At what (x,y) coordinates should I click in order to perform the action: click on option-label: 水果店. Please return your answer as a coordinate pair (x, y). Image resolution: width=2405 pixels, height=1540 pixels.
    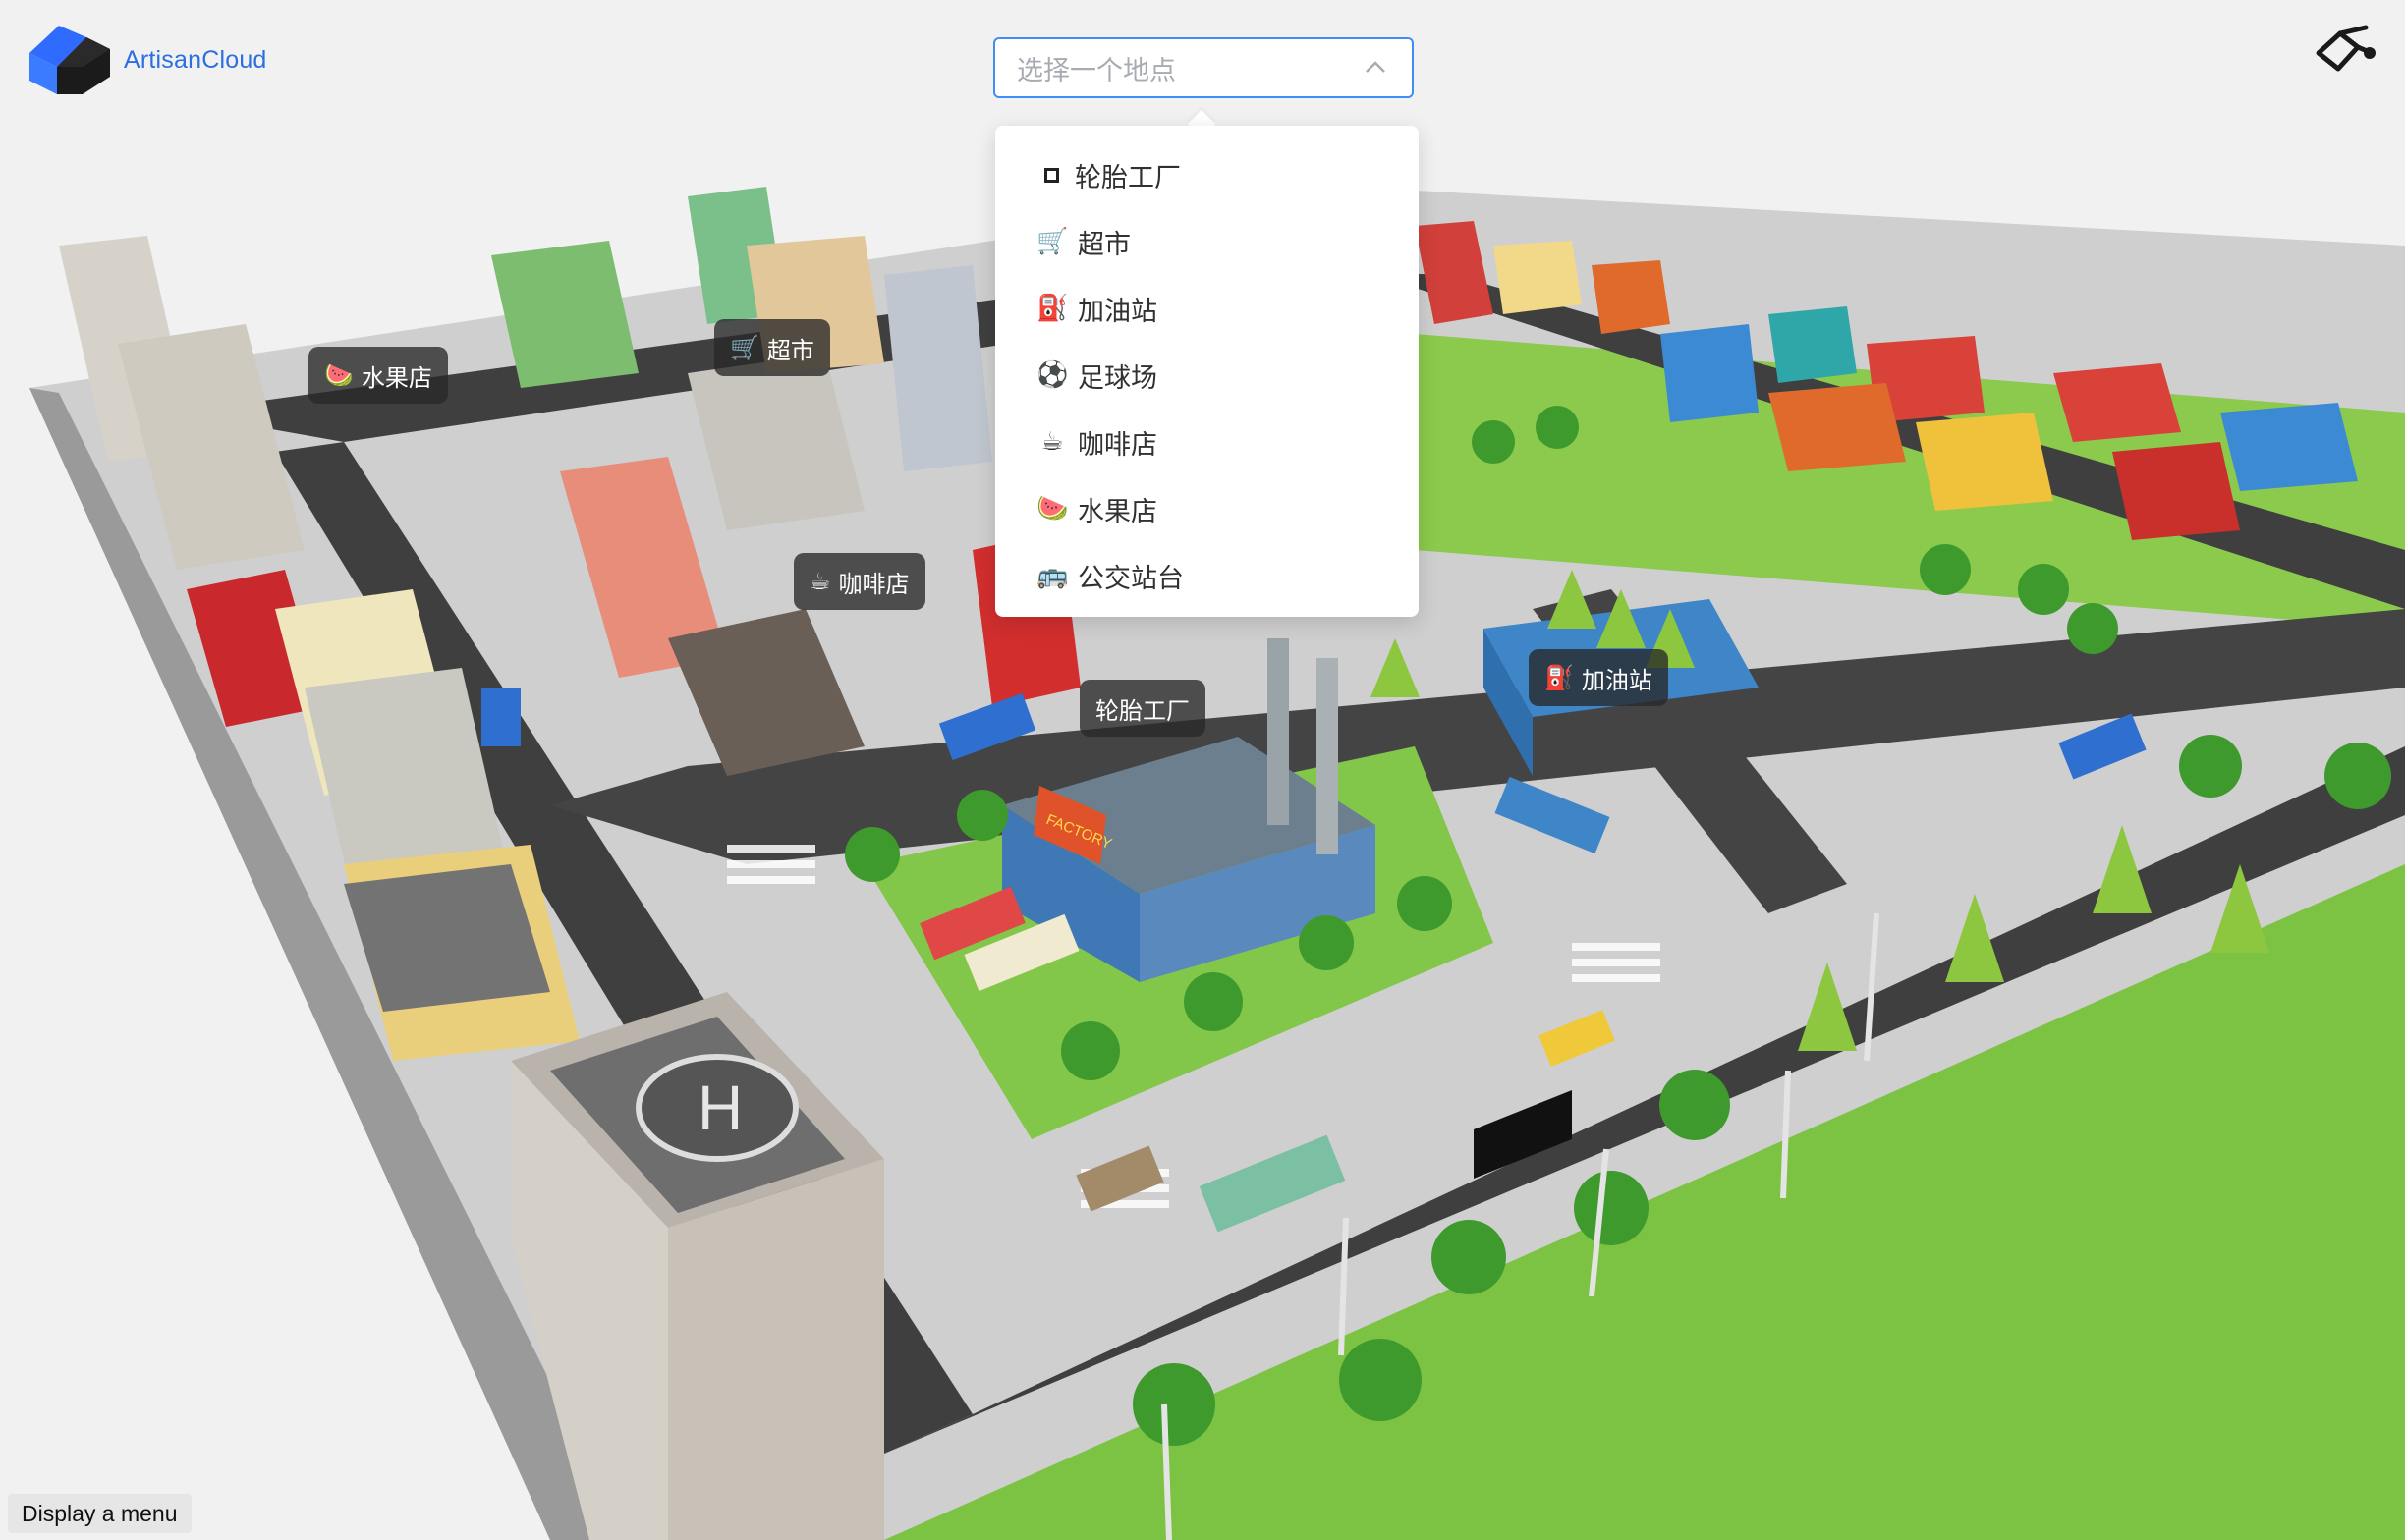
    Looking at the image, I should click on (1117, 511).